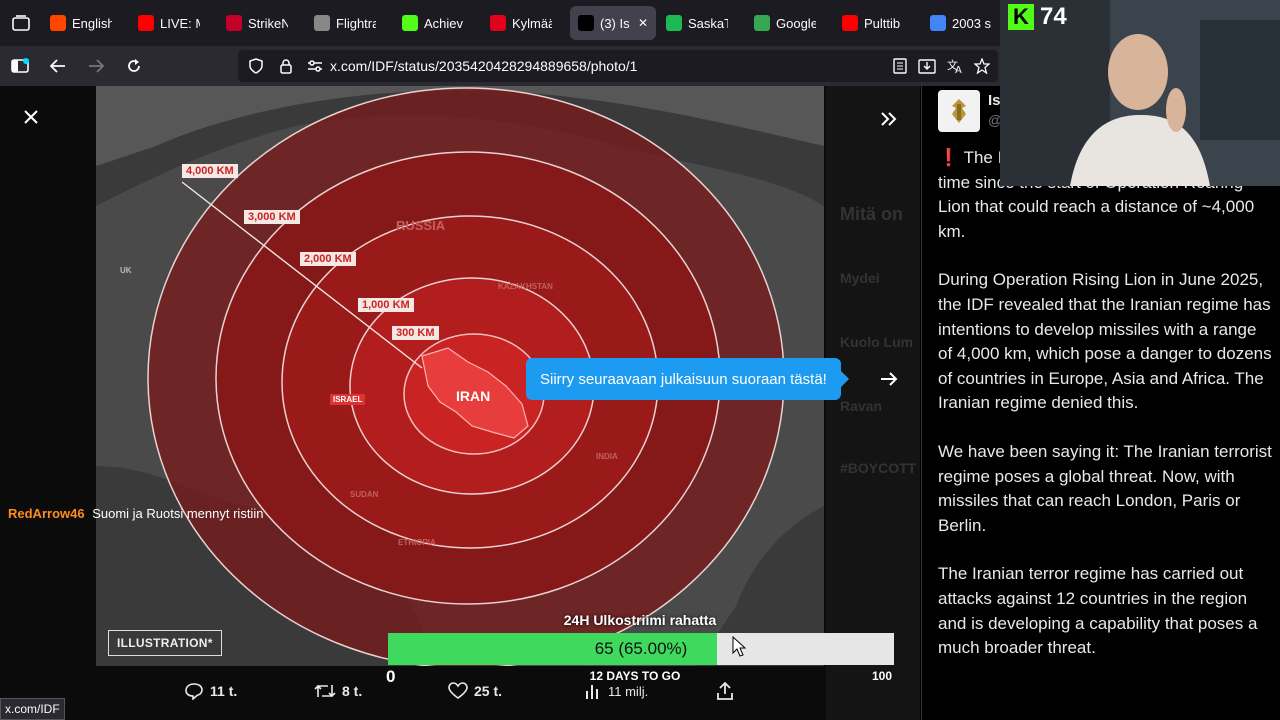  I want to click on browser-tab: 2003 s, so click(965, 23).